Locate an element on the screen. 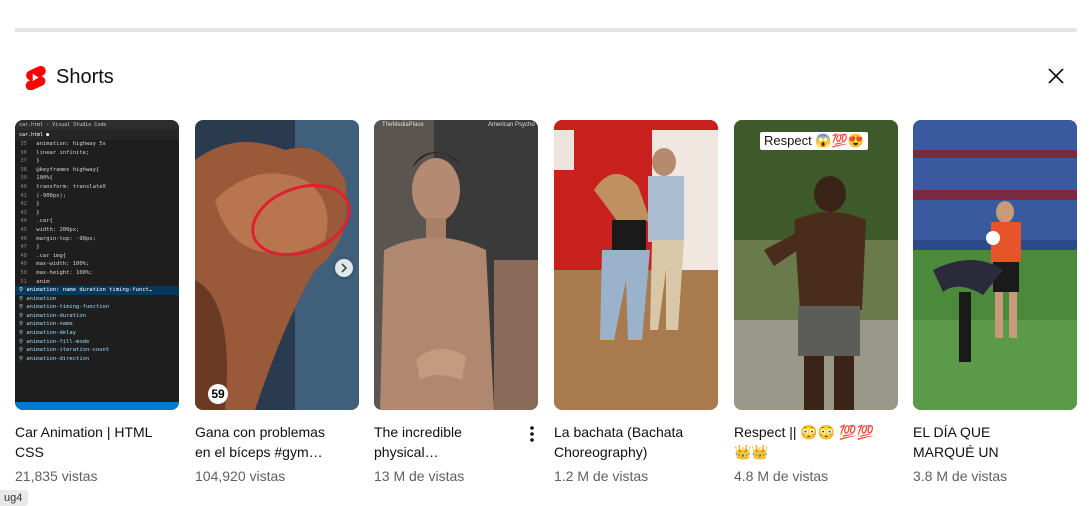  code-text: linear infinite; is located at coordinates (61, 152).